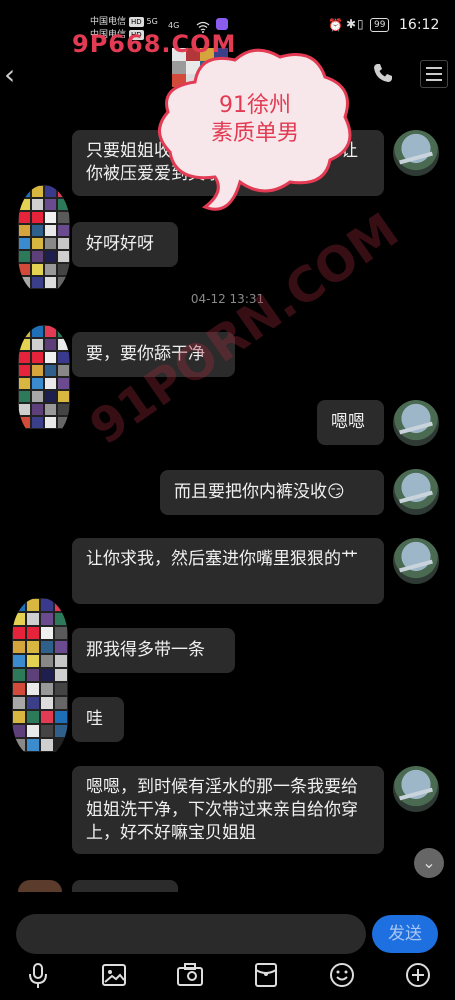 This screenshot has width=455, height=1000. What do you see at coordinates (254, 133) in the screenshot?
I see `cloud-line-2: 素质单男` at bounding box center [254, 133].